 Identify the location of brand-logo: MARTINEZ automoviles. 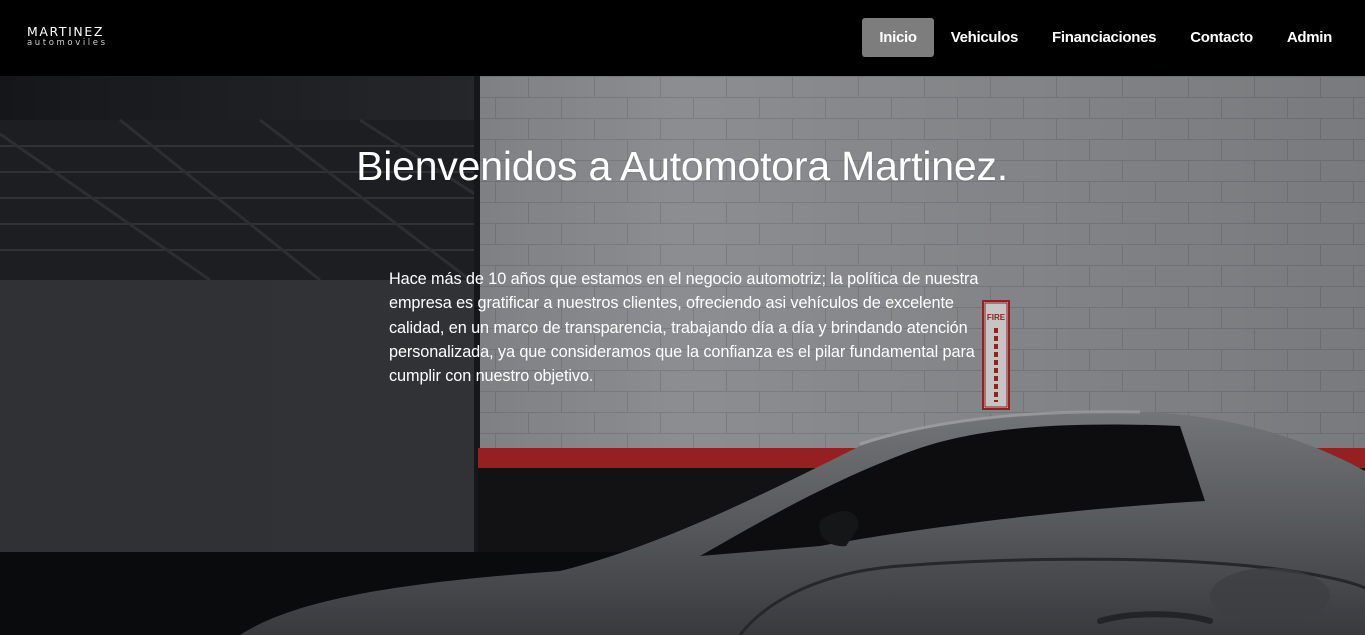
(67, 36).